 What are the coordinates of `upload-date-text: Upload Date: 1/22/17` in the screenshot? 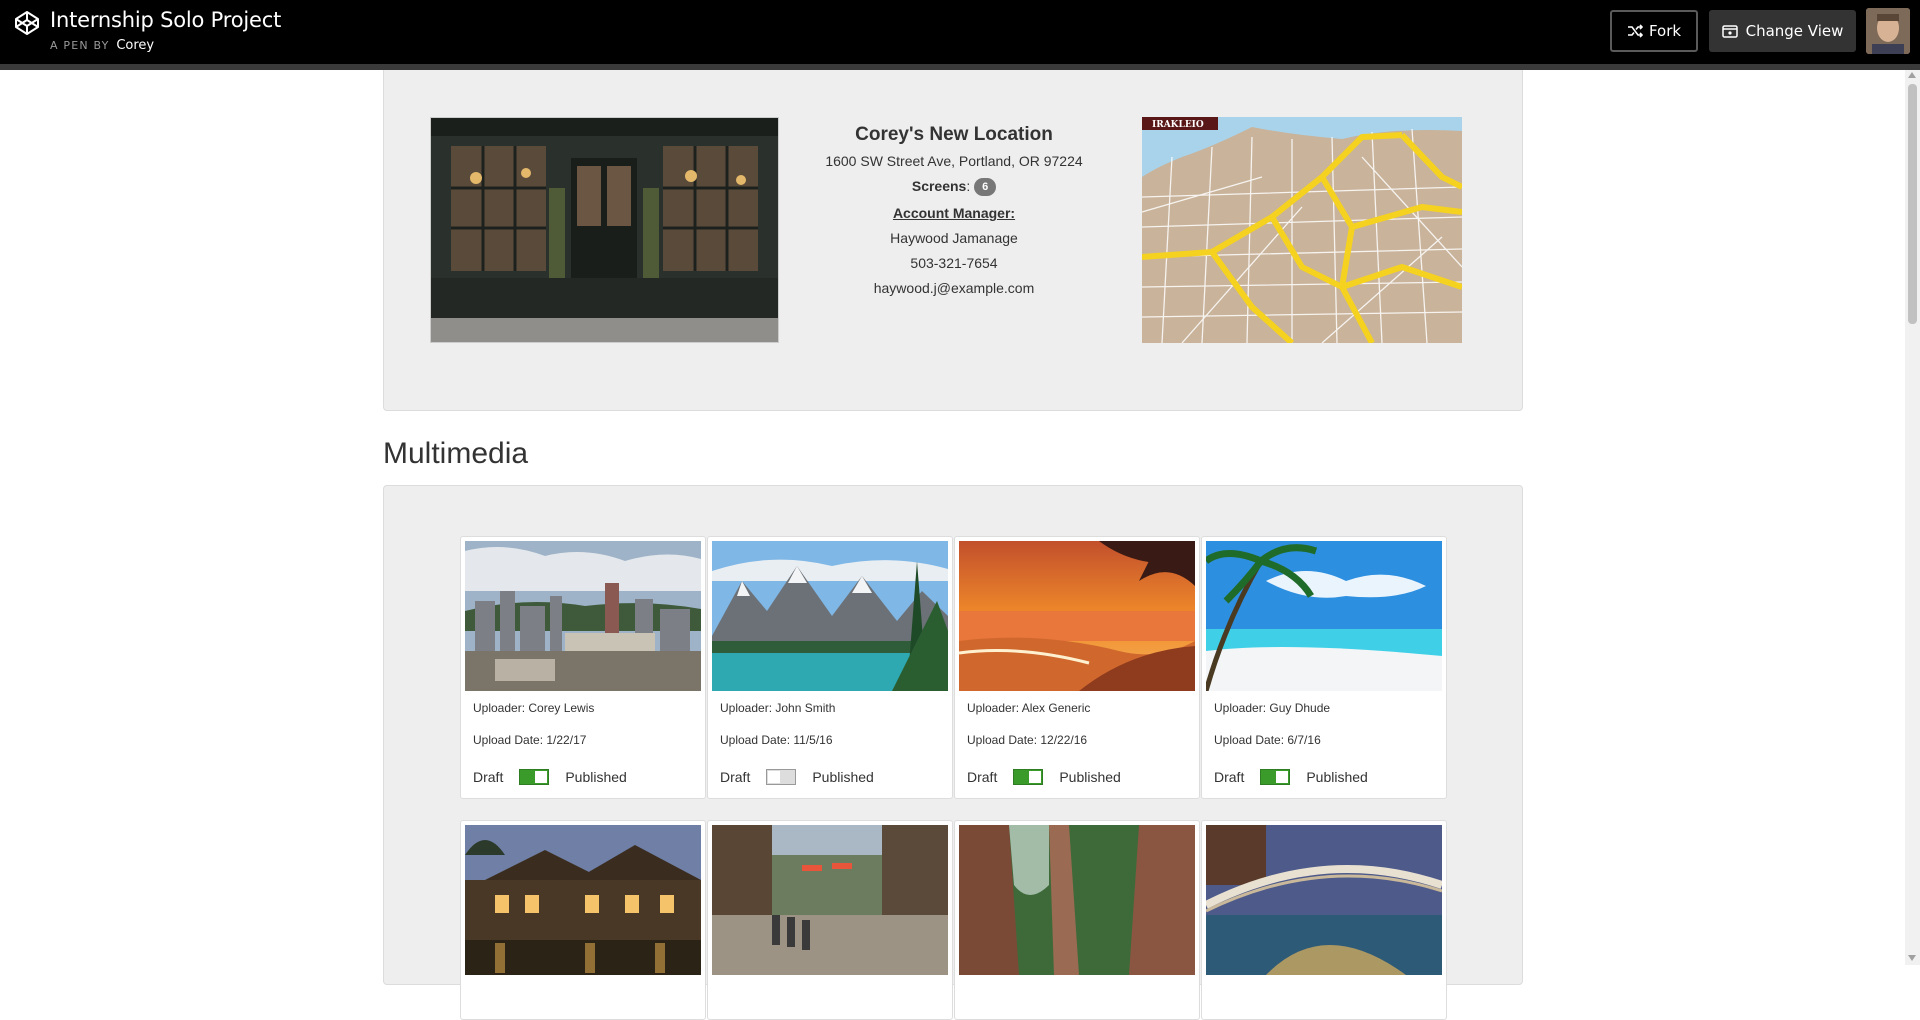 It's located at (530, 740).